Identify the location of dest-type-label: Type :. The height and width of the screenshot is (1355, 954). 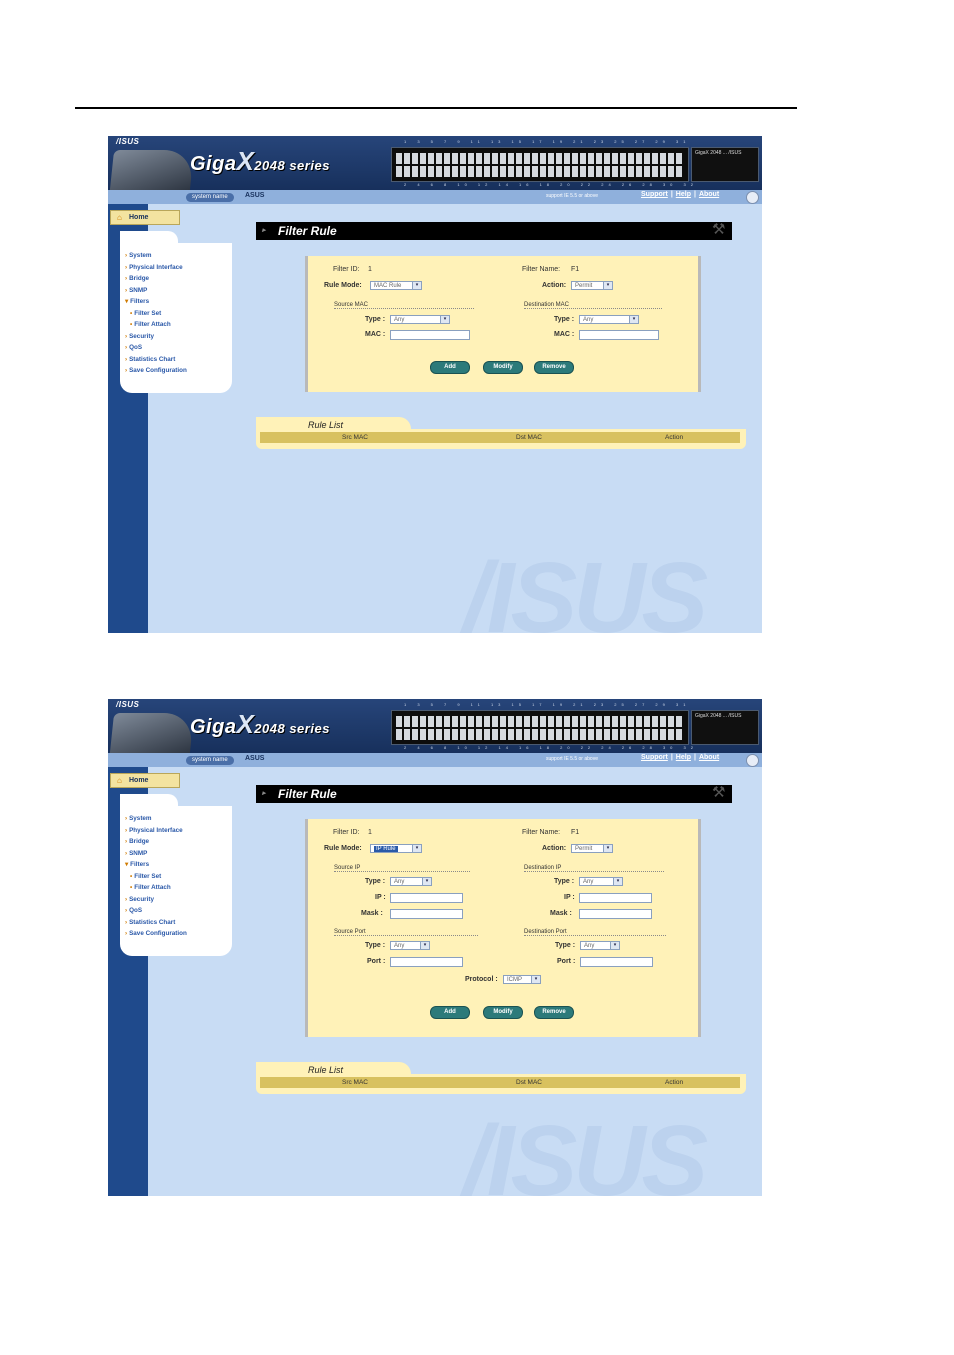
(564, 319).